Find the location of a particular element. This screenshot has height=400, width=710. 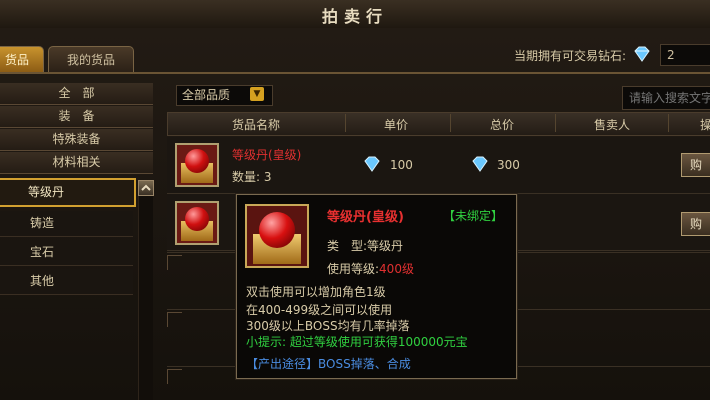

sidebar-item-equipment: 装 备 is located at coordinates (76, 117).